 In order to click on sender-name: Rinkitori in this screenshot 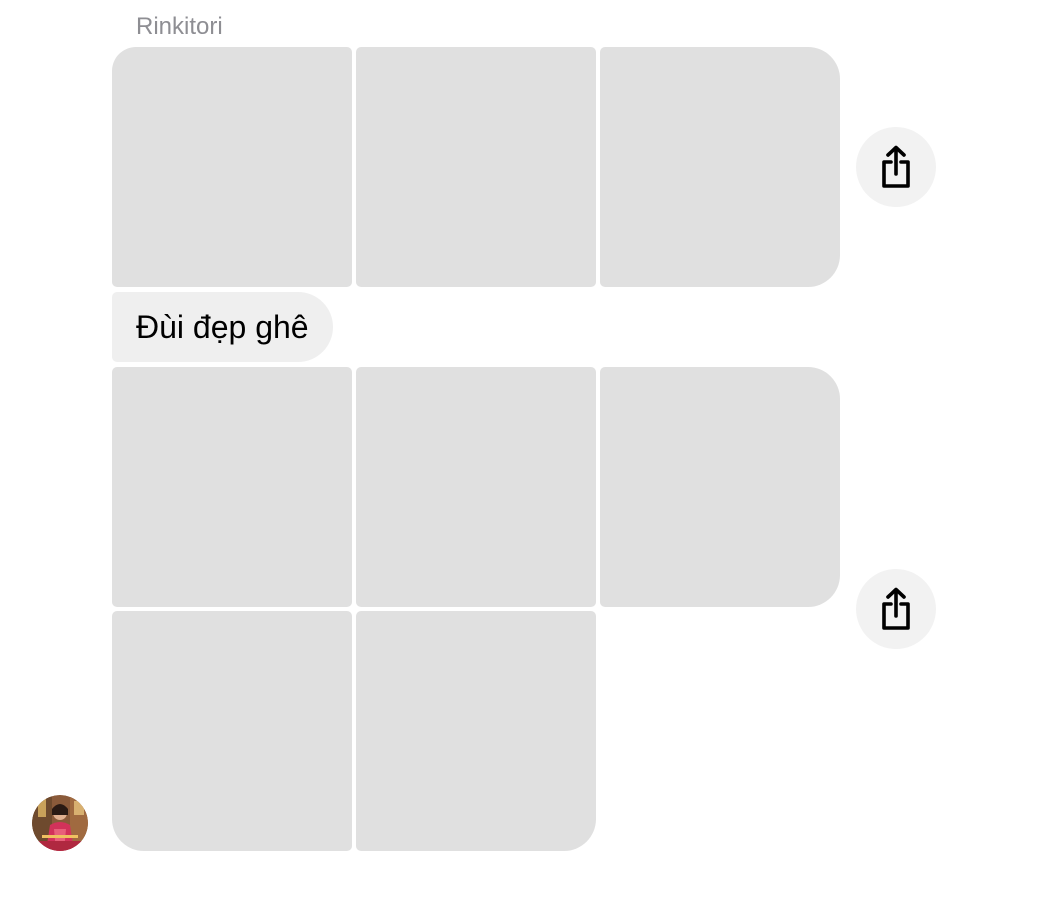, I will do `click(179, 26)`.